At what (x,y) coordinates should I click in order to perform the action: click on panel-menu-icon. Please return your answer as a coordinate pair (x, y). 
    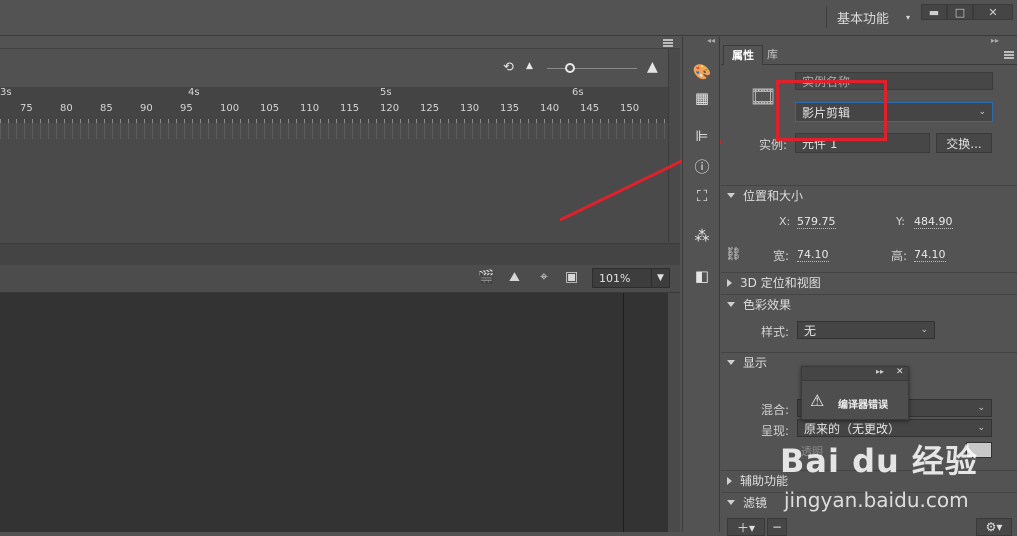
    Looking at the image, I should click on (1009, 55).